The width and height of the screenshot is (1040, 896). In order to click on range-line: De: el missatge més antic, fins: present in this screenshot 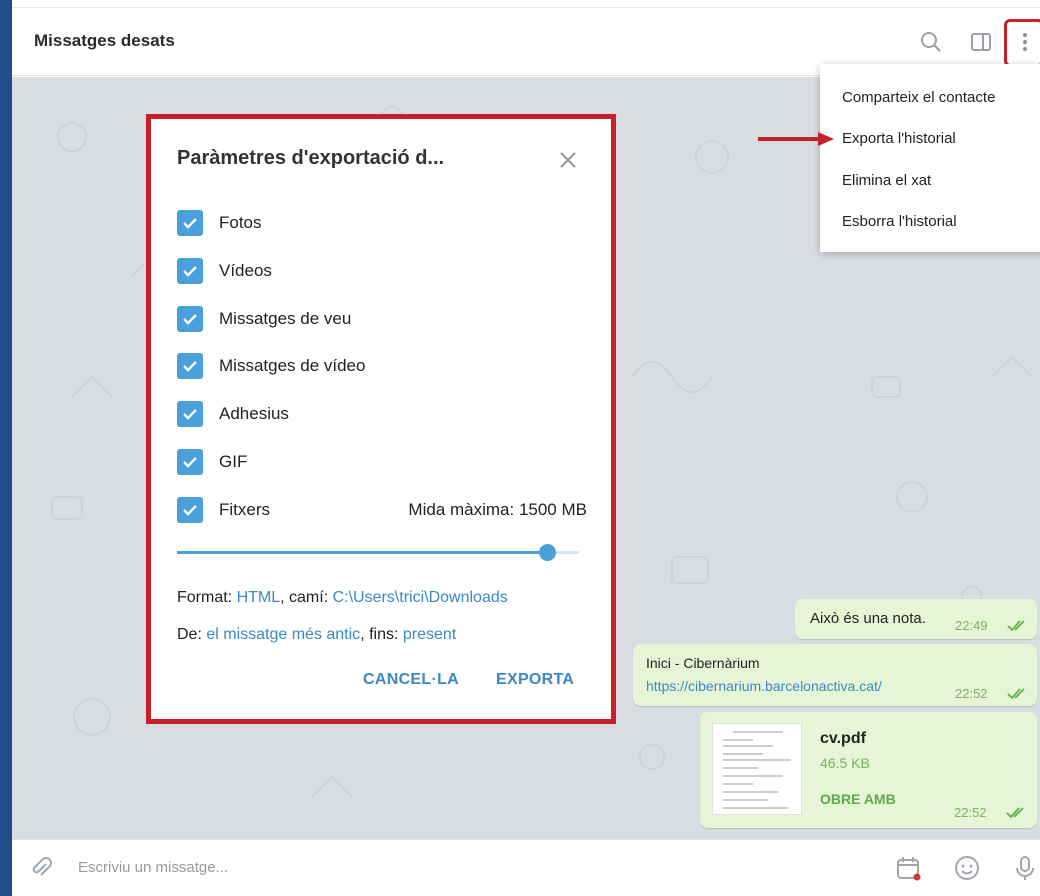, I will do `click(316, 635)`.